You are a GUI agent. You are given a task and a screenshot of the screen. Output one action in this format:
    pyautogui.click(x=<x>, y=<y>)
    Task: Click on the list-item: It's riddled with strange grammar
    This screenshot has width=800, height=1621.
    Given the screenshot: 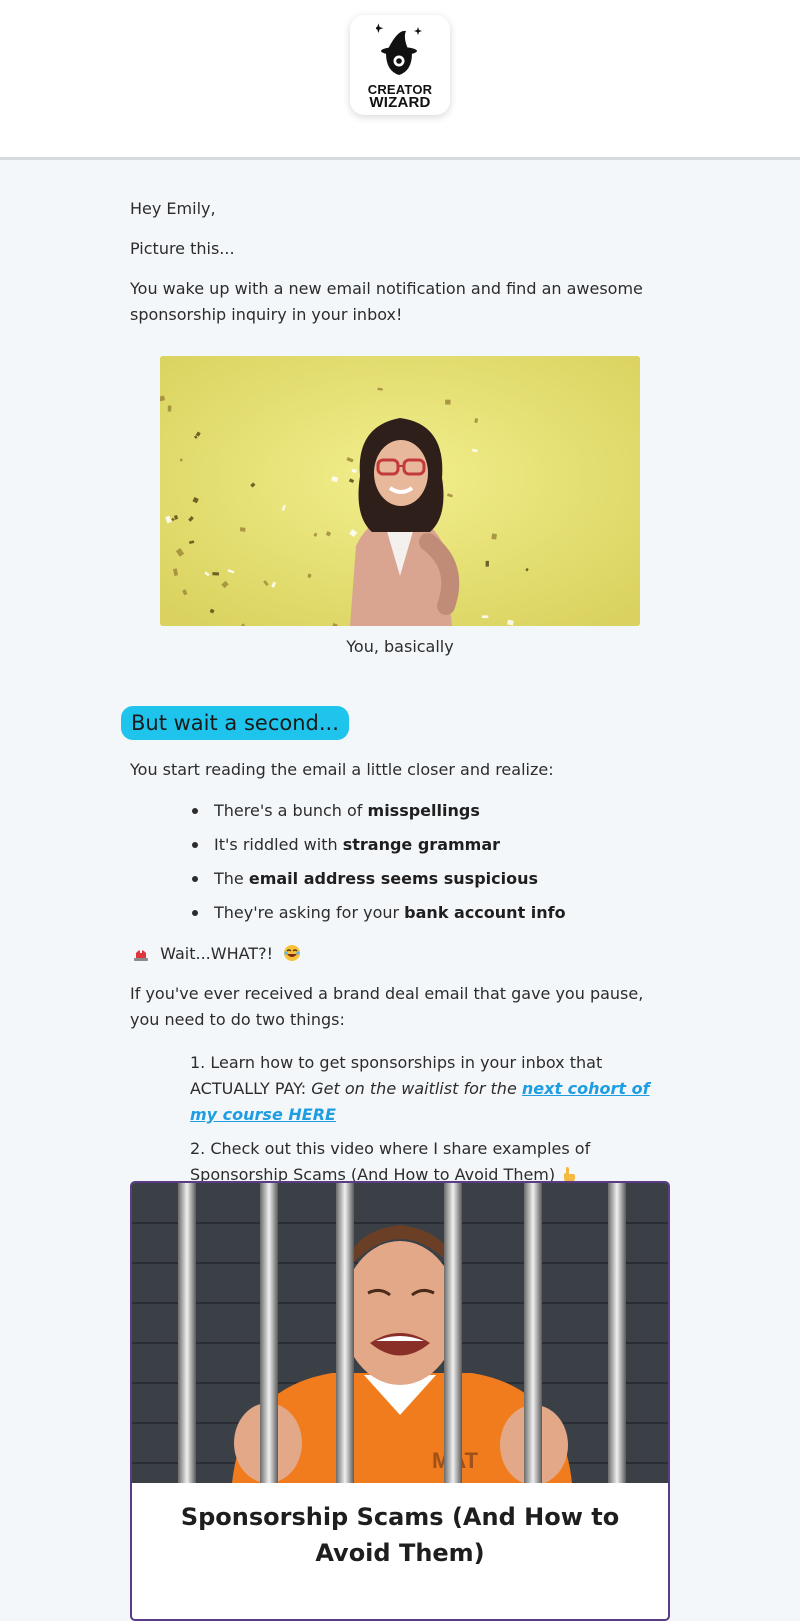 What is the action you would take?
    pyautogui.click(x=379, y=849)
    